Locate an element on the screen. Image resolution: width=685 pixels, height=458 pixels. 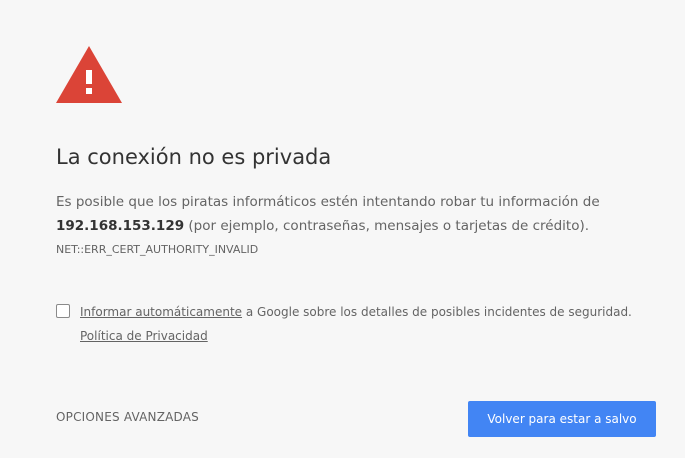
back-to-safety-button: Volver para estar a salvo is located at coordinates (562, 419).